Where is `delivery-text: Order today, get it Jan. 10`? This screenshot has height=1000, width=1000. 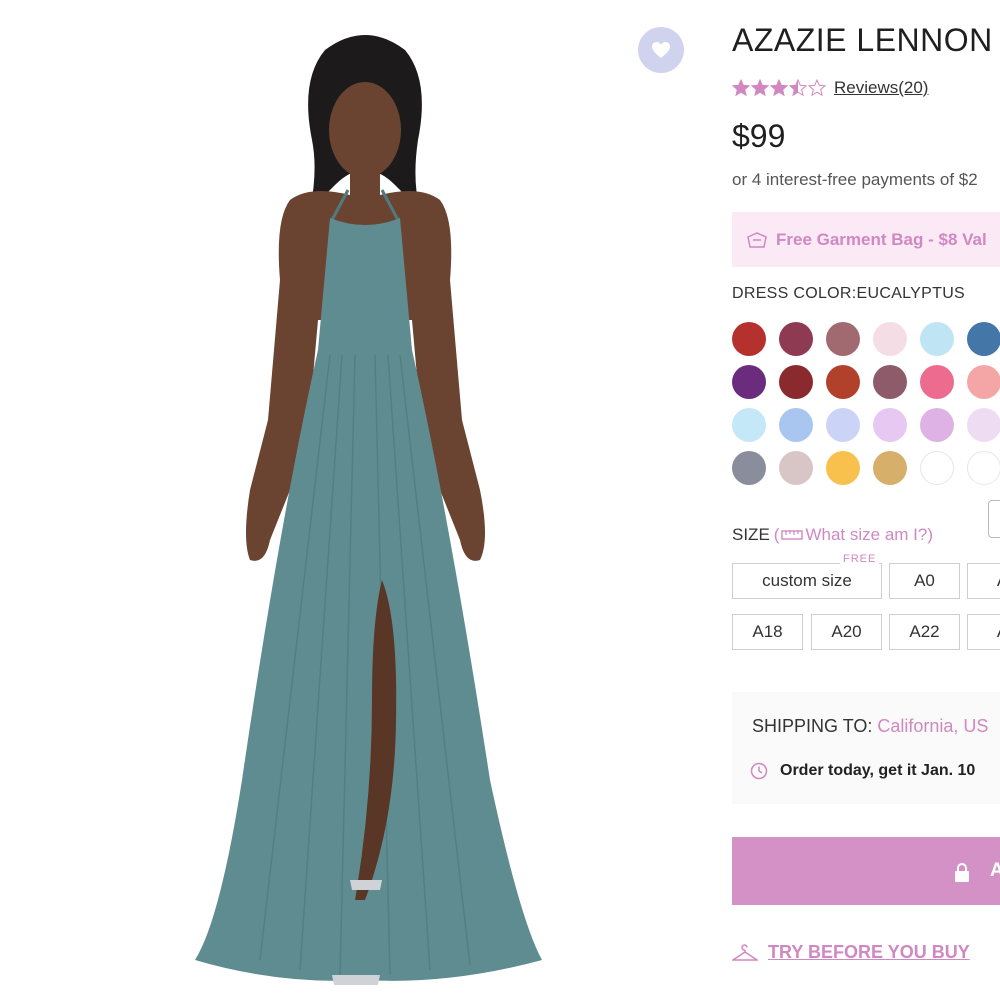
delivery-text: Order today, get it Jan. 10 is located at coordinates (878, 770).